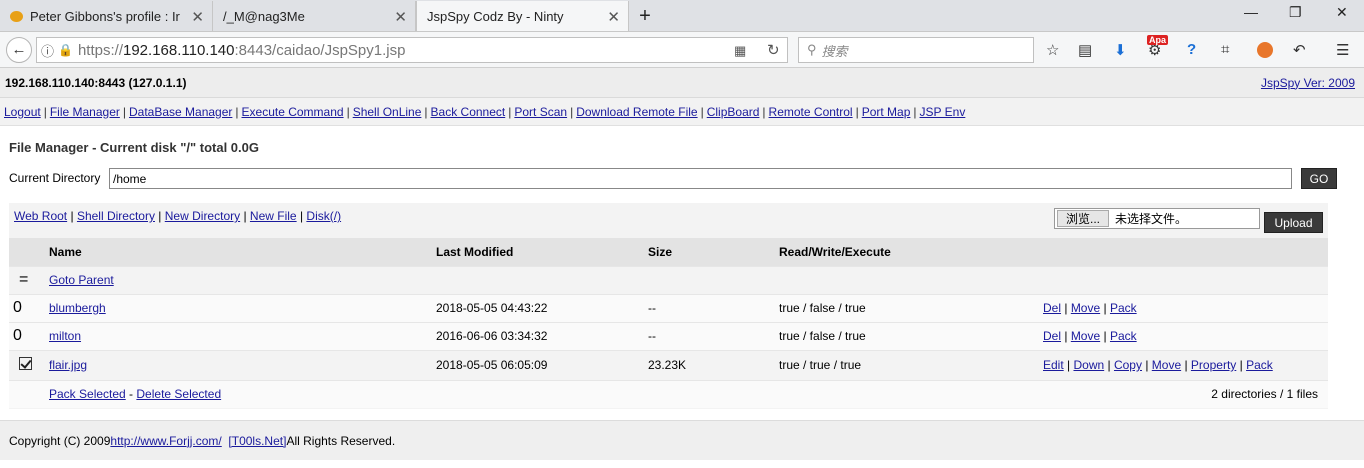  I want to click on menu-execute-command: Execute Command, so click(293, 112).